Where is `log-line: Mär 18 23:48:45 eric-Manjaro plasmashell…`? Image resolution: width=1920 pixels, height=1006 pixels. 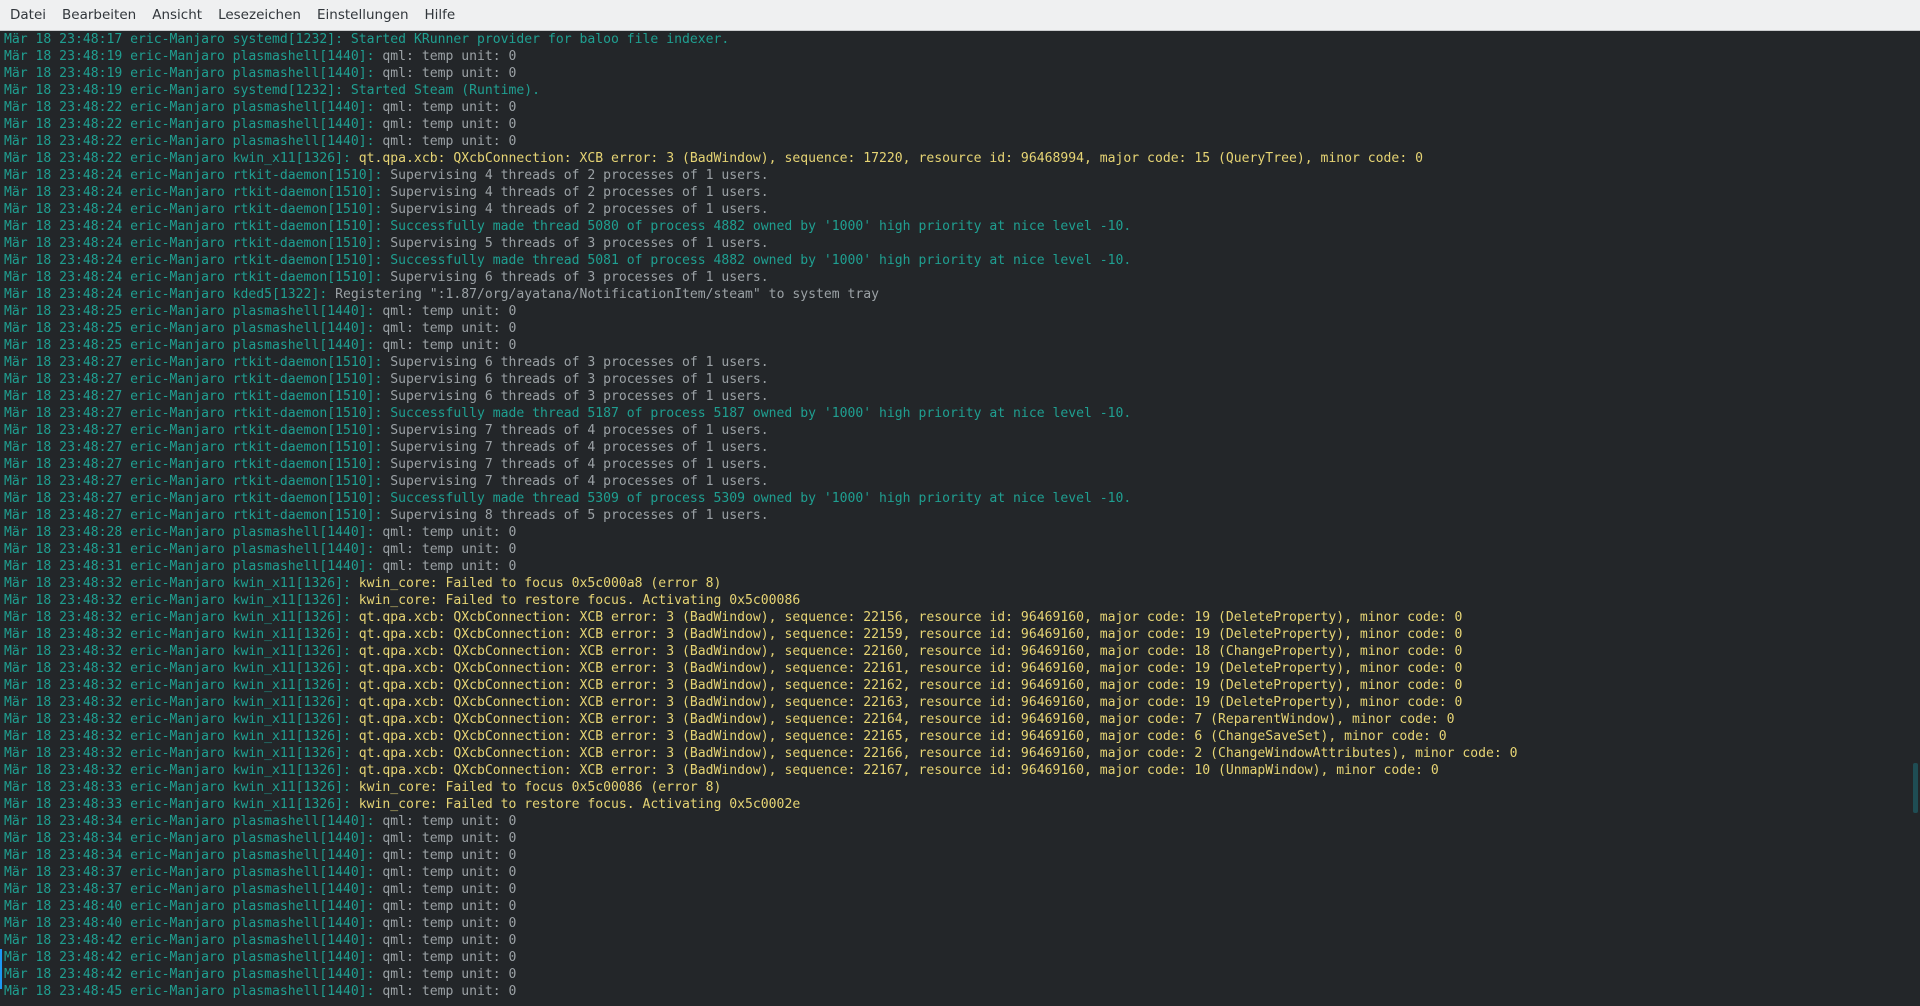
log-line: Mär 18 23:48:45 eric-Manjaro plasmashell… is located at coordinates (955, 991).